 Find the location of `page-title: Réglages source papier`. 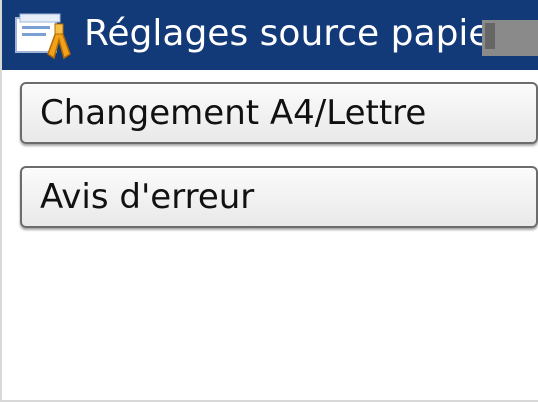

page-title: Réglages source papier is located at coordinates (295, 33).